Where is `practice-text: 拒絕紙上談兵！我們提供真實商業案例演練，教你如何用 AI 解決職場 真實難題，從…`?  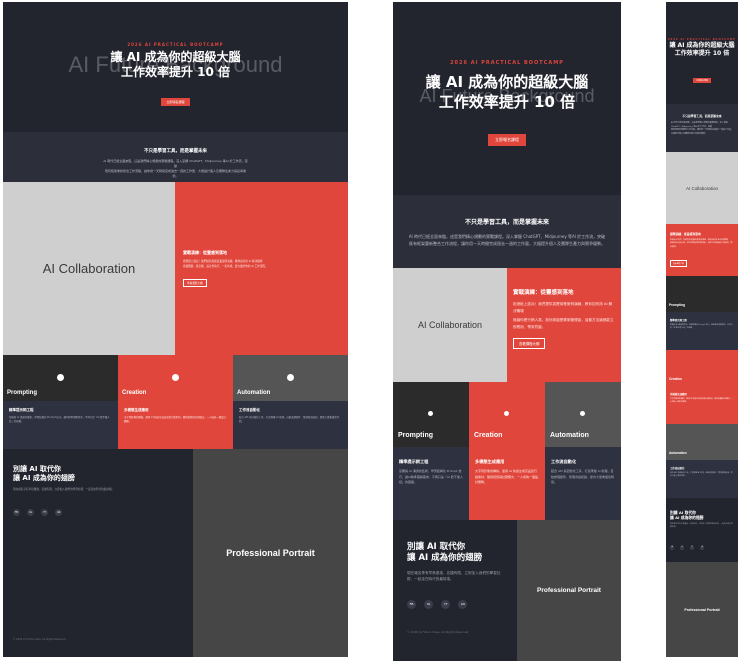
practice-text: 拒絕紙上談兵！我們提供真實商業案例演練，教你如何用 AI 解決職場 真實難題，從… is located at coordinates (225, 264).